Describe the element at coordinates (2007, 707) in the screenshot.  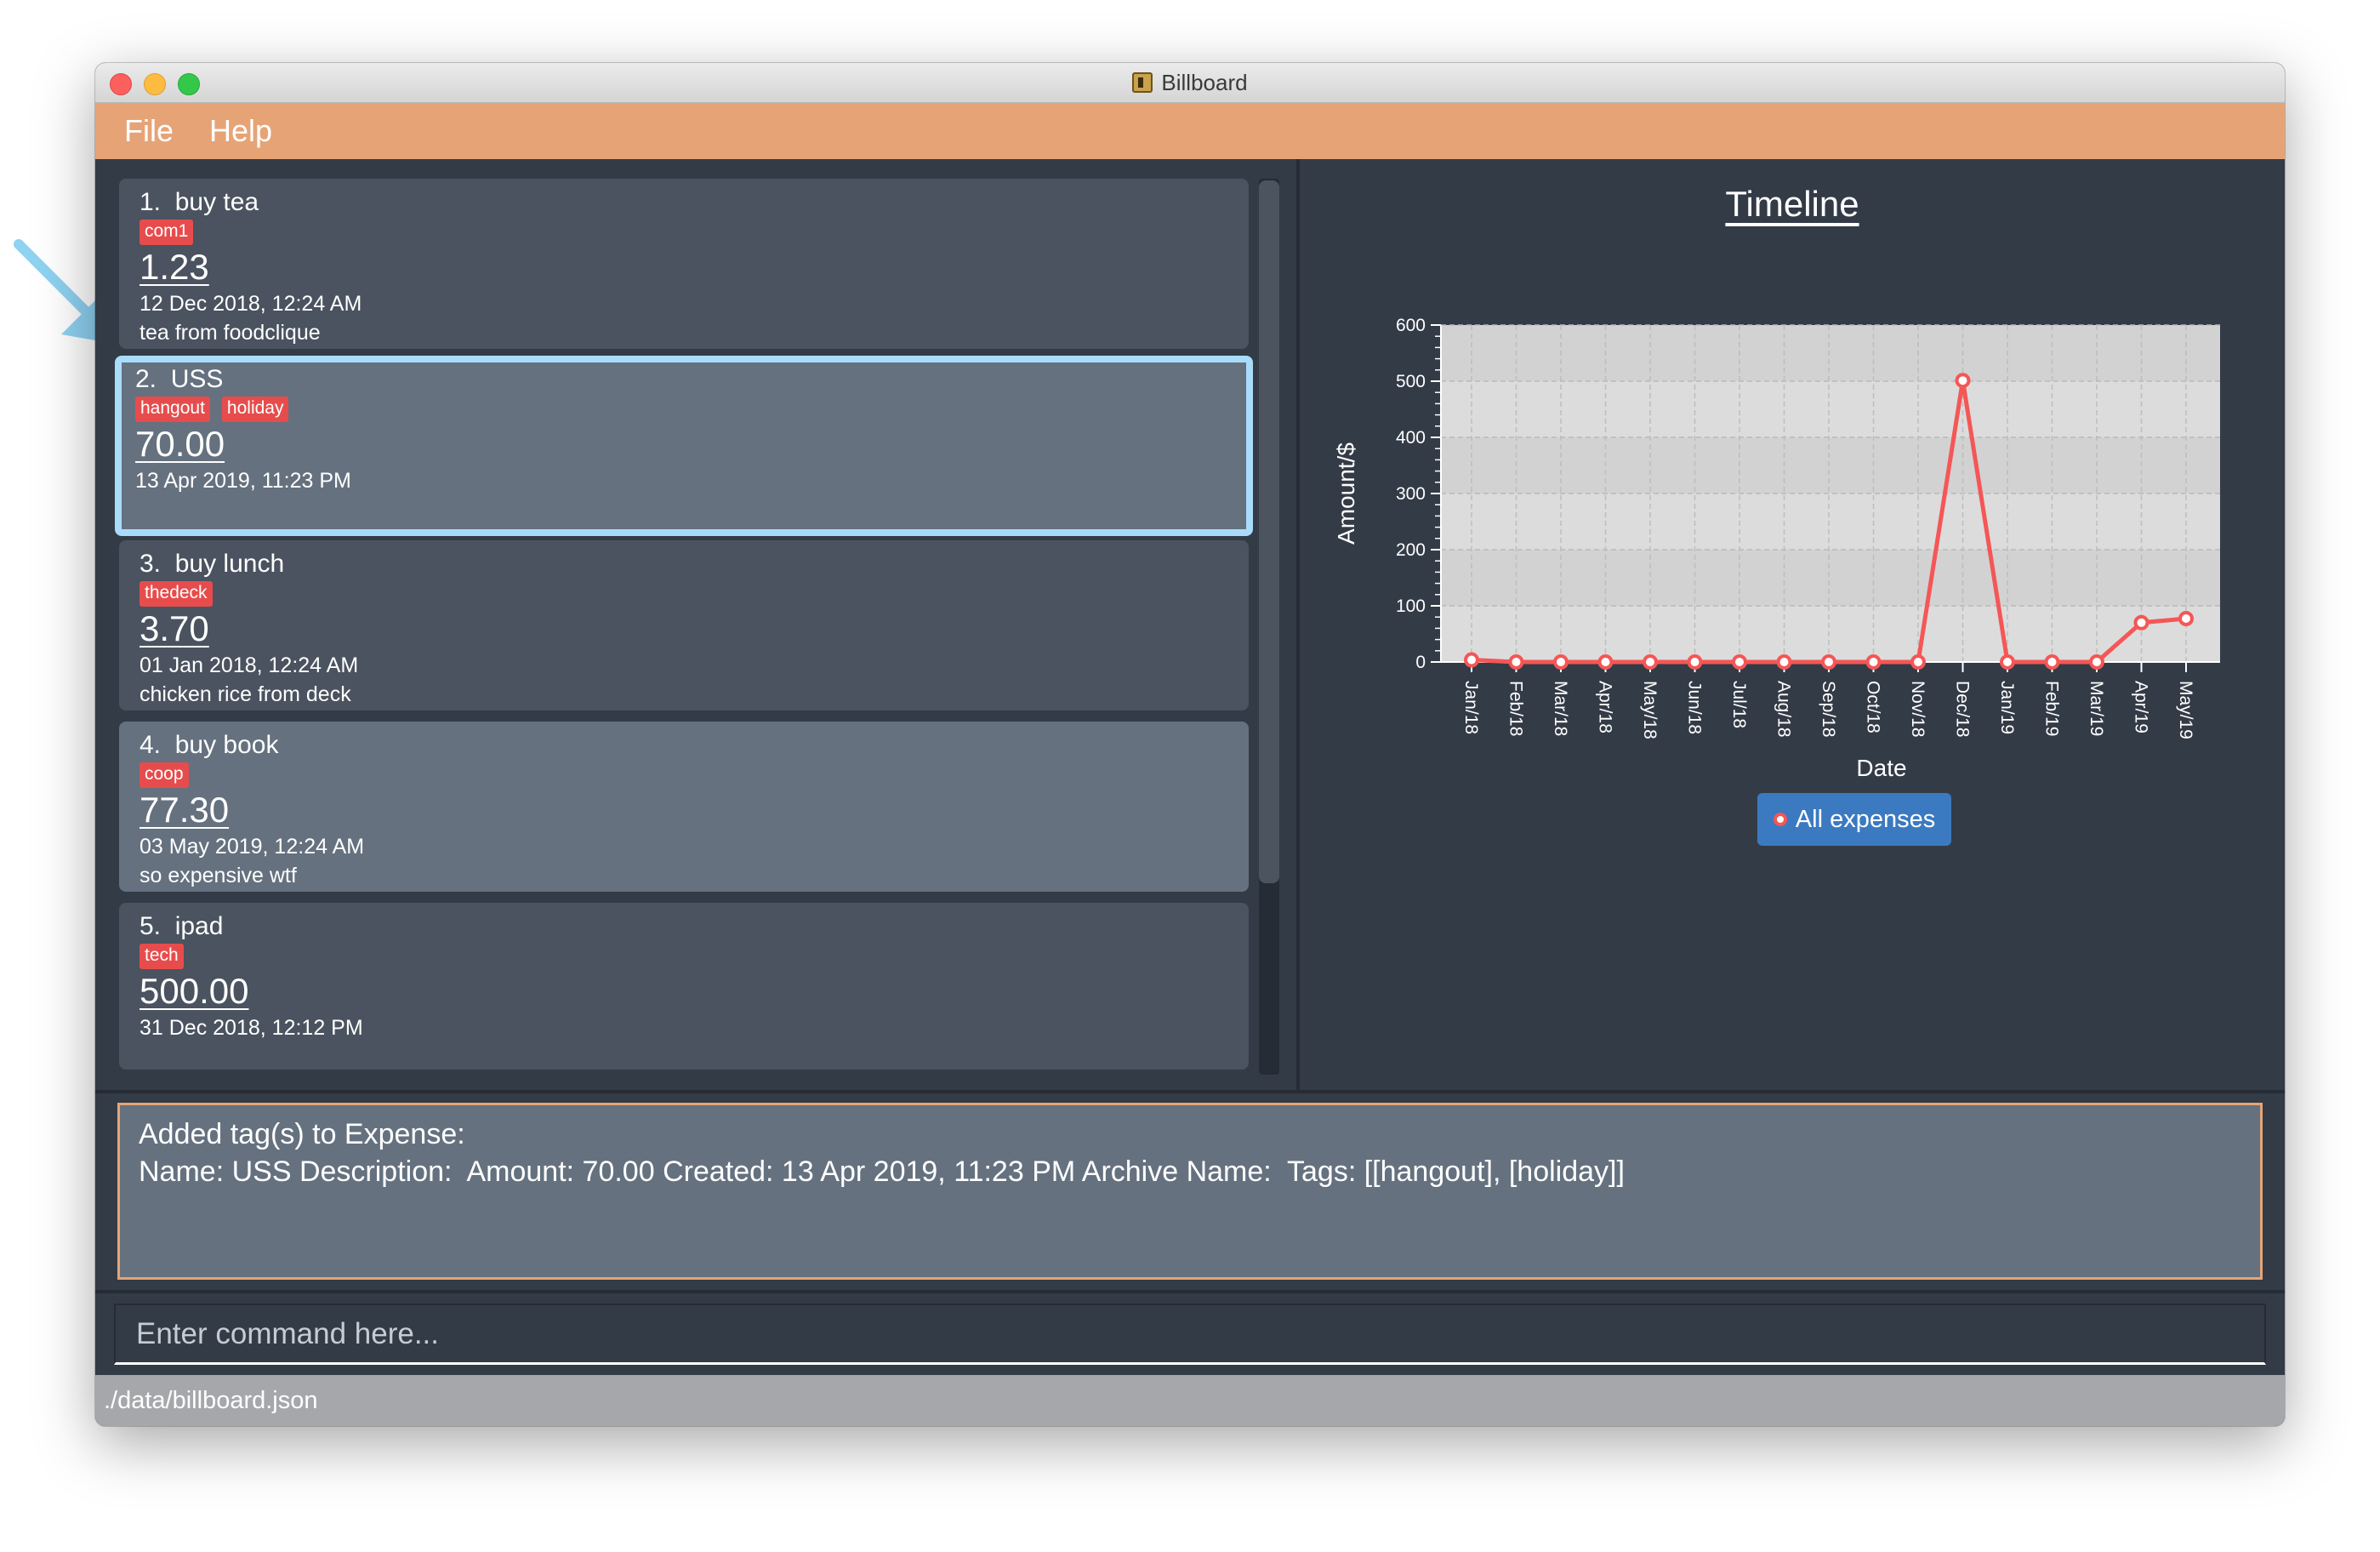
I see `x-tick-label: Jan/19` at that location.